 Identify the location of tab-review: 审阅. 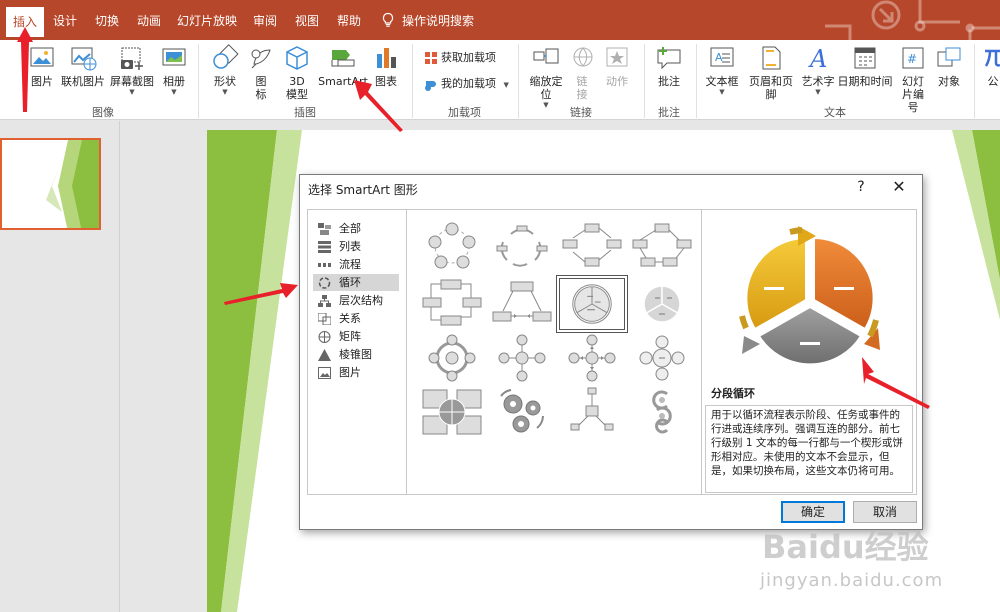
(265, 21).